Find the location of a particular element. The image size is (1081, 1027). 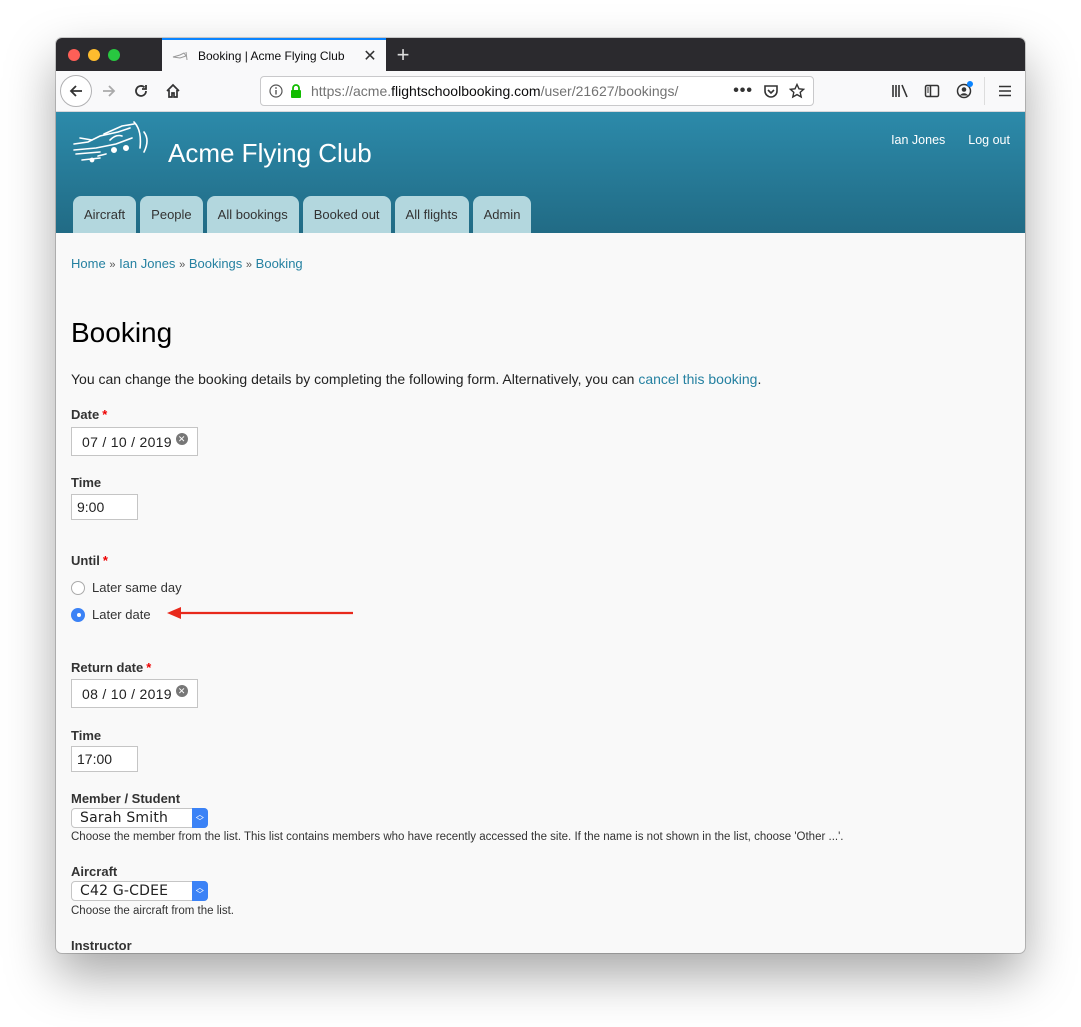

home-button is located at coordinates (173, 91).